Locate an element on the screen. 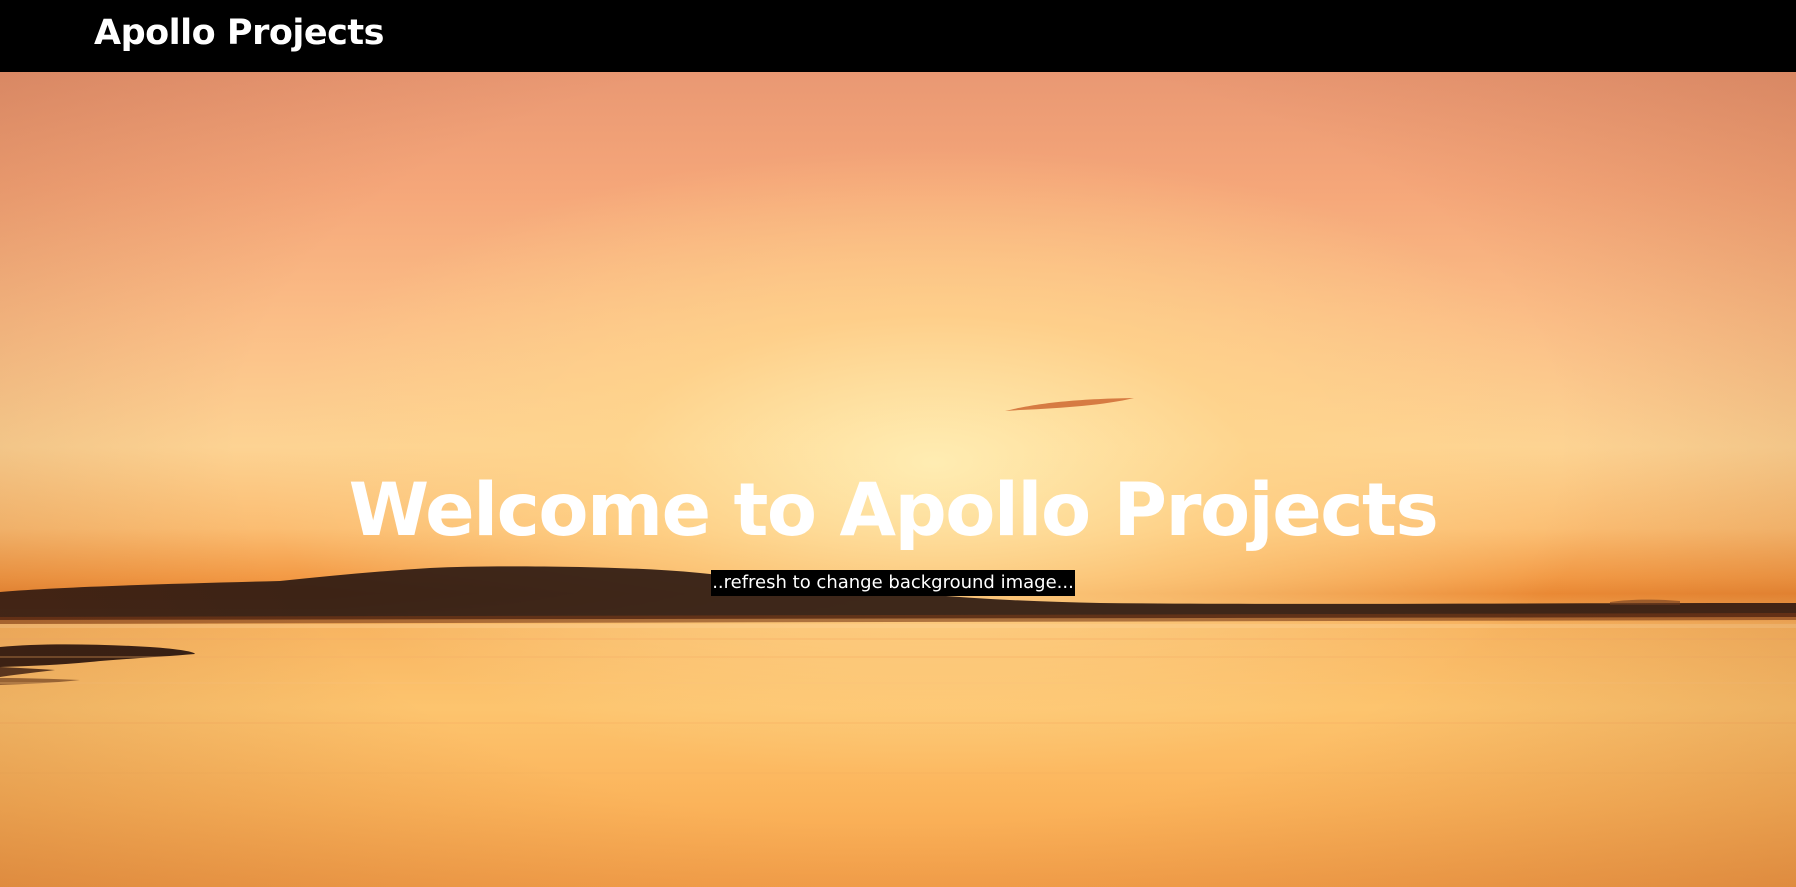 The width and height of the screenshot is (1796, 887). hero-title: Welcome to Apollo Projects is located at coordinates (893, 510).